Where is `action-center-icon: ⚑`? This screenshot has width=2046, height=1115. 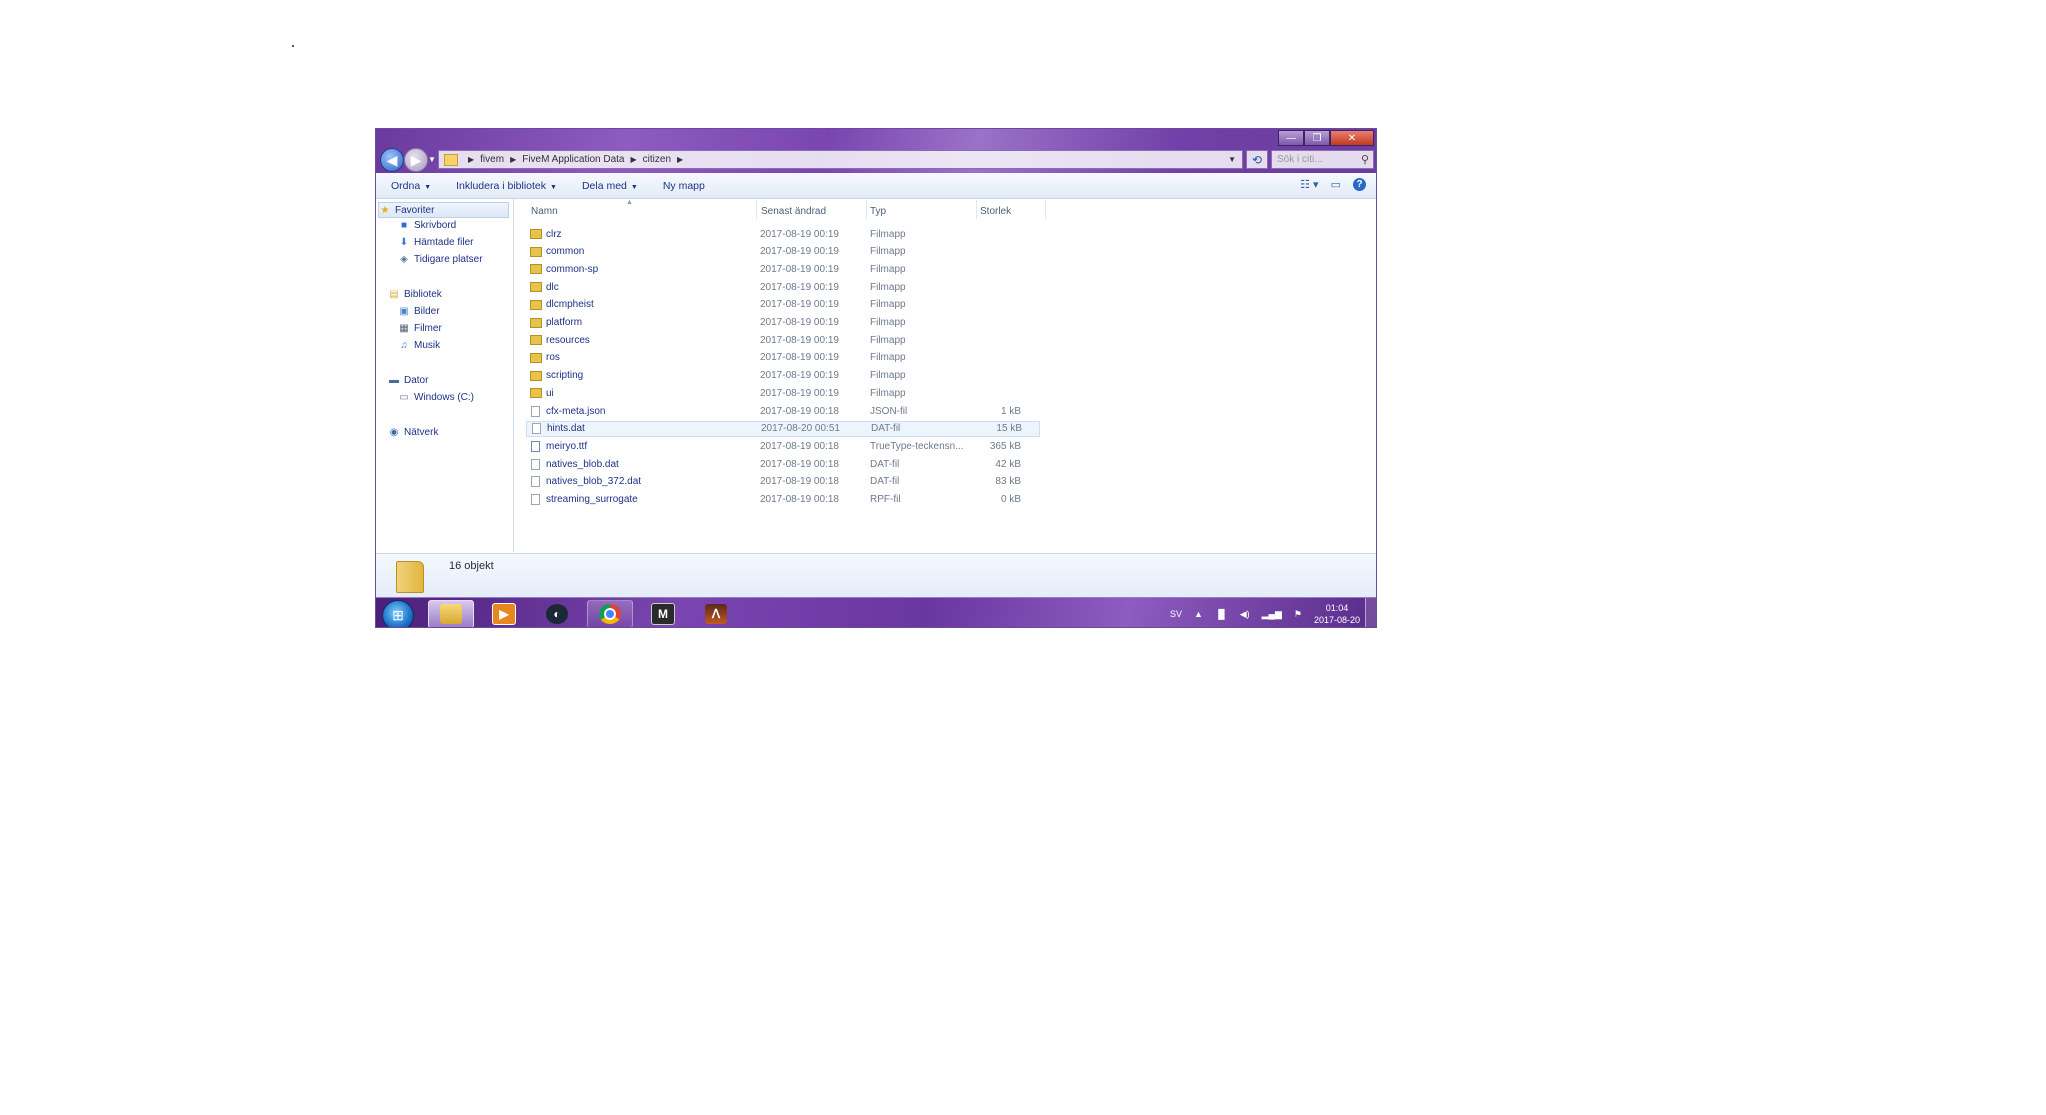
action-center-icon: ⚑ is located at coordinates (1298, 614).